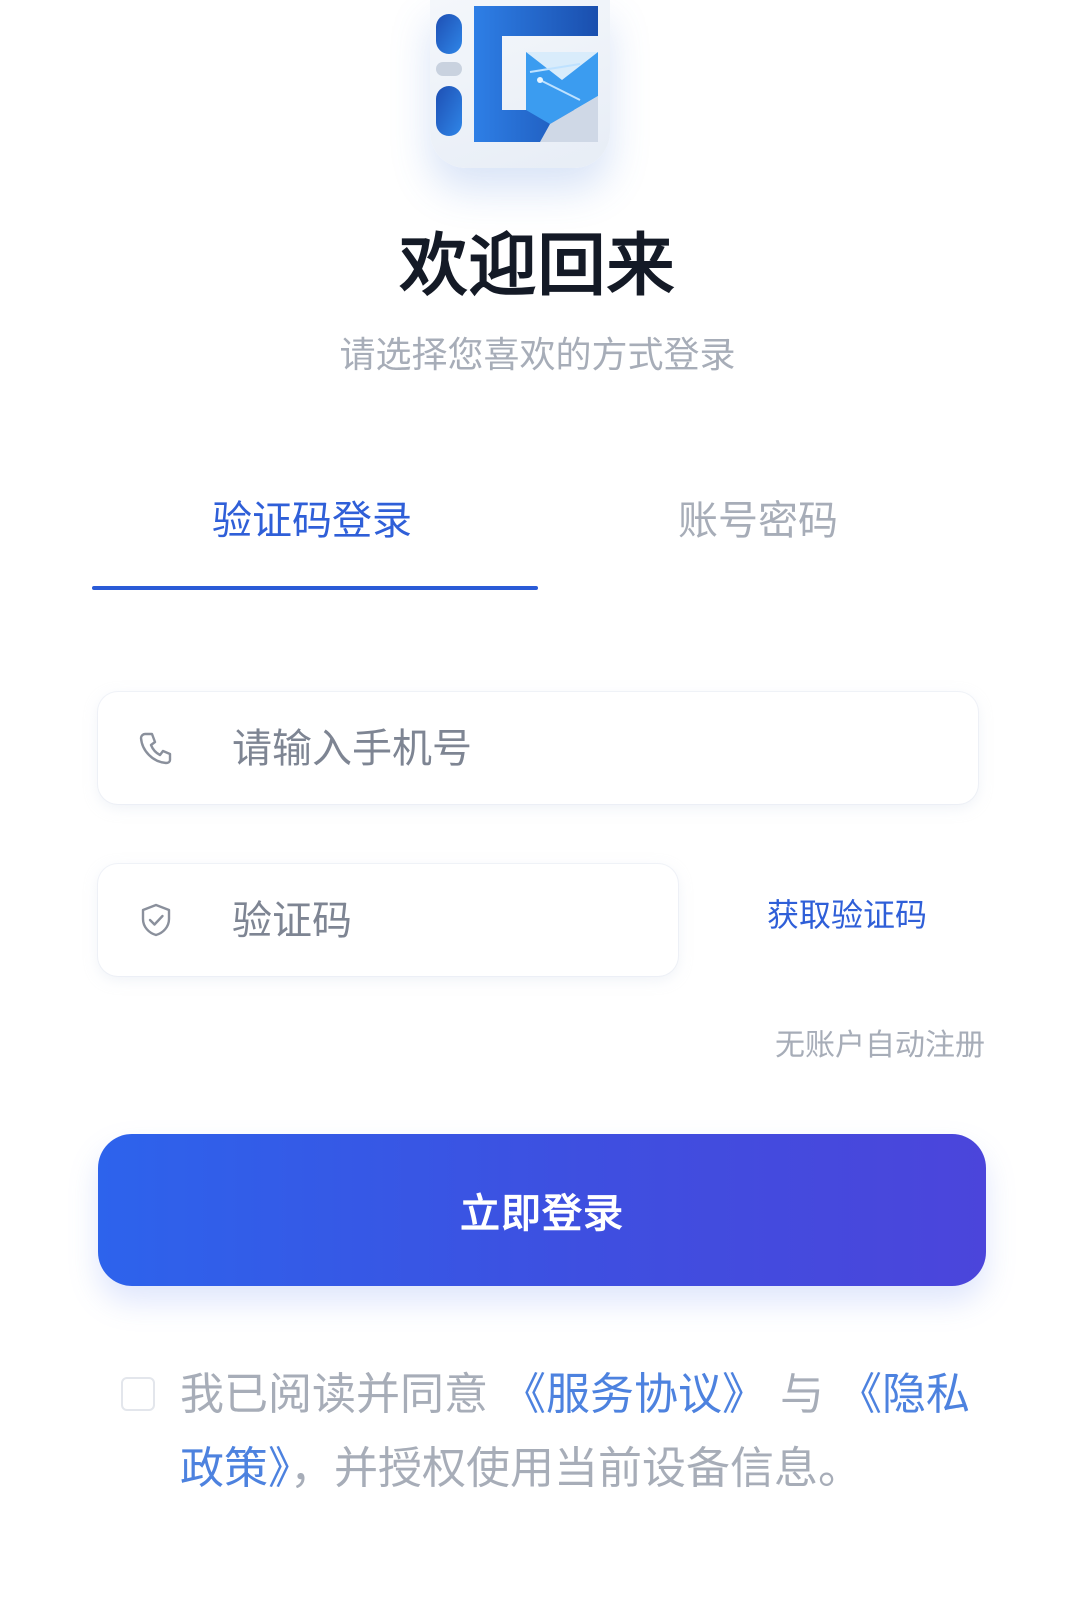 This screenshot has height=1606, width=1075. What do you see at coordinates (442, 921) in the screenshot?
I see `verification-code-input` at bounding box center [442, 921].